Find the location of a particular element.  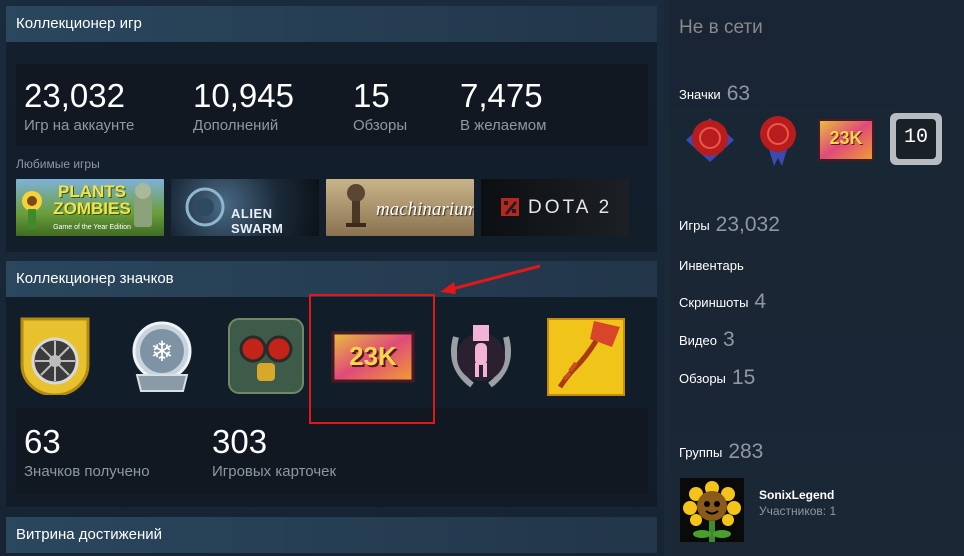

sidebar-groups-link: Группы 283 is located at coordinates (721, 452).